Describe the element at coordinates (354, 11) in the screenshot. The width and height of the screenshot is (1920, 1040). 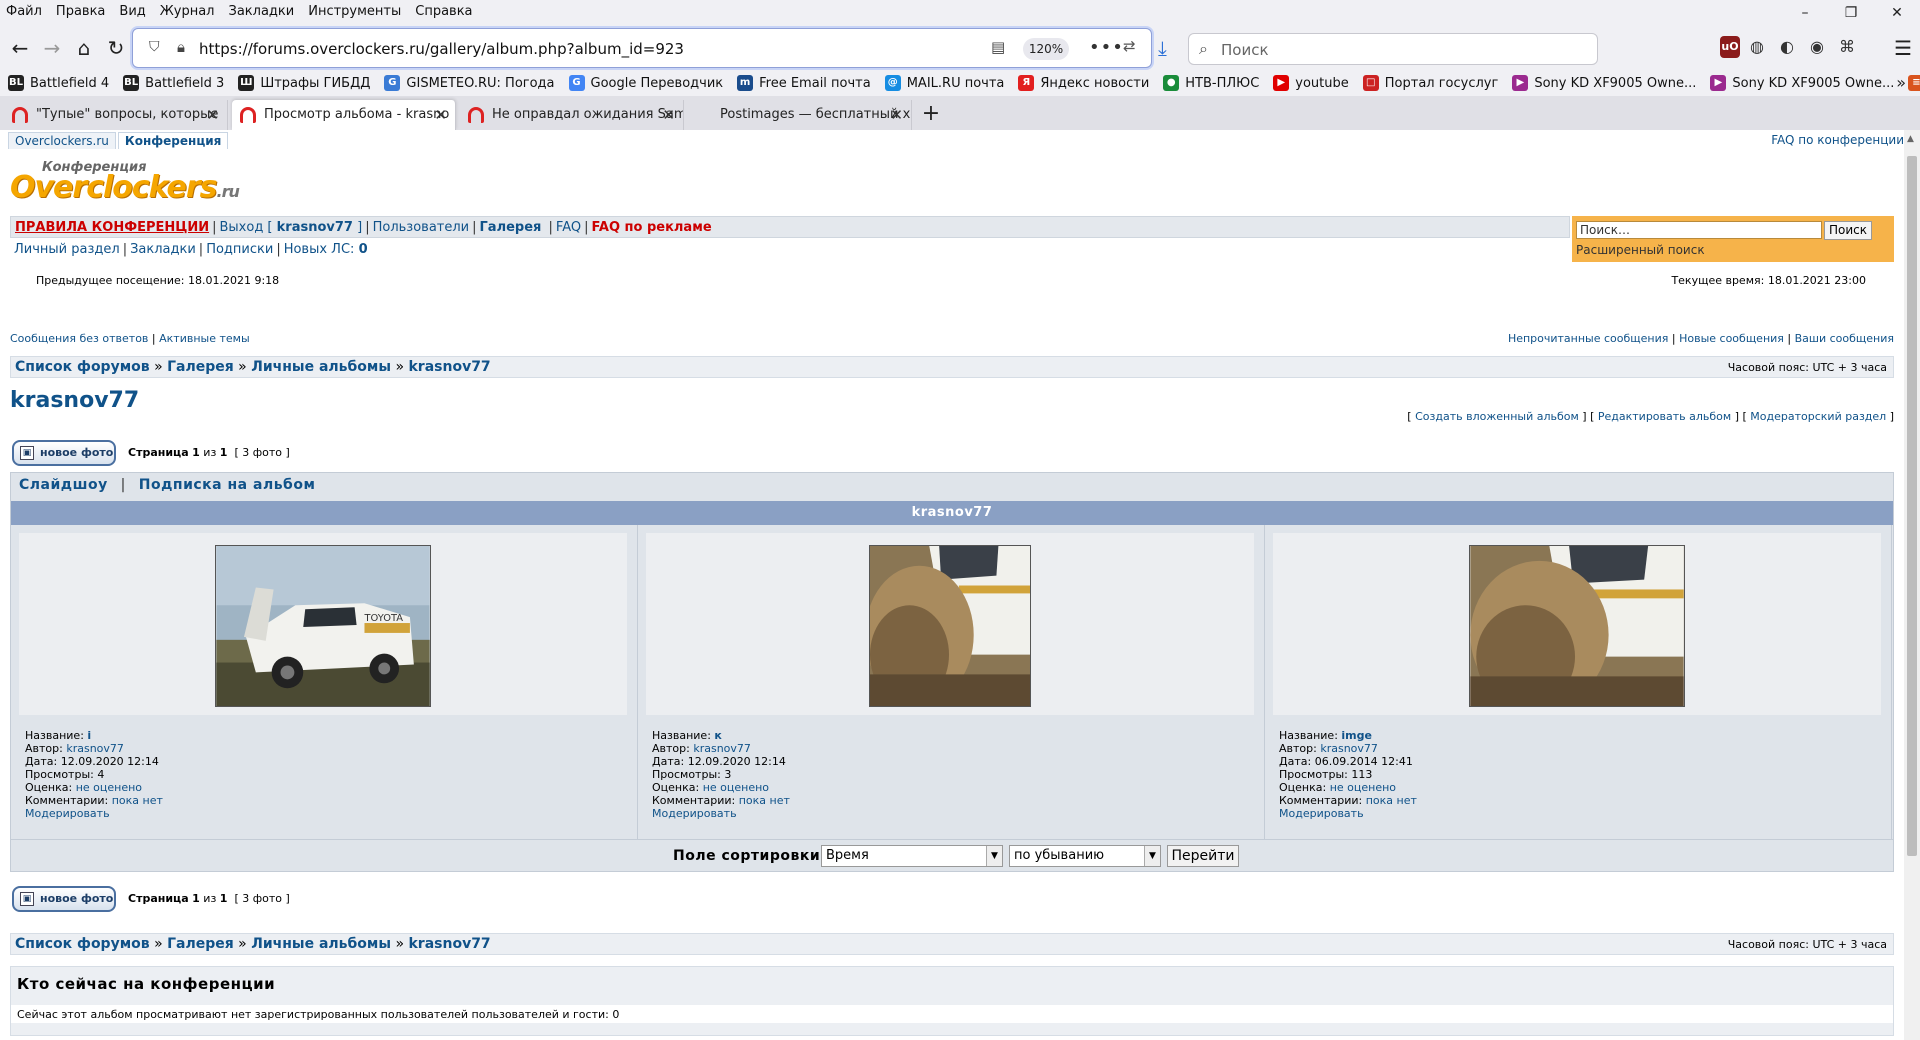
I see `menu-tools: Инструменты` at that location.